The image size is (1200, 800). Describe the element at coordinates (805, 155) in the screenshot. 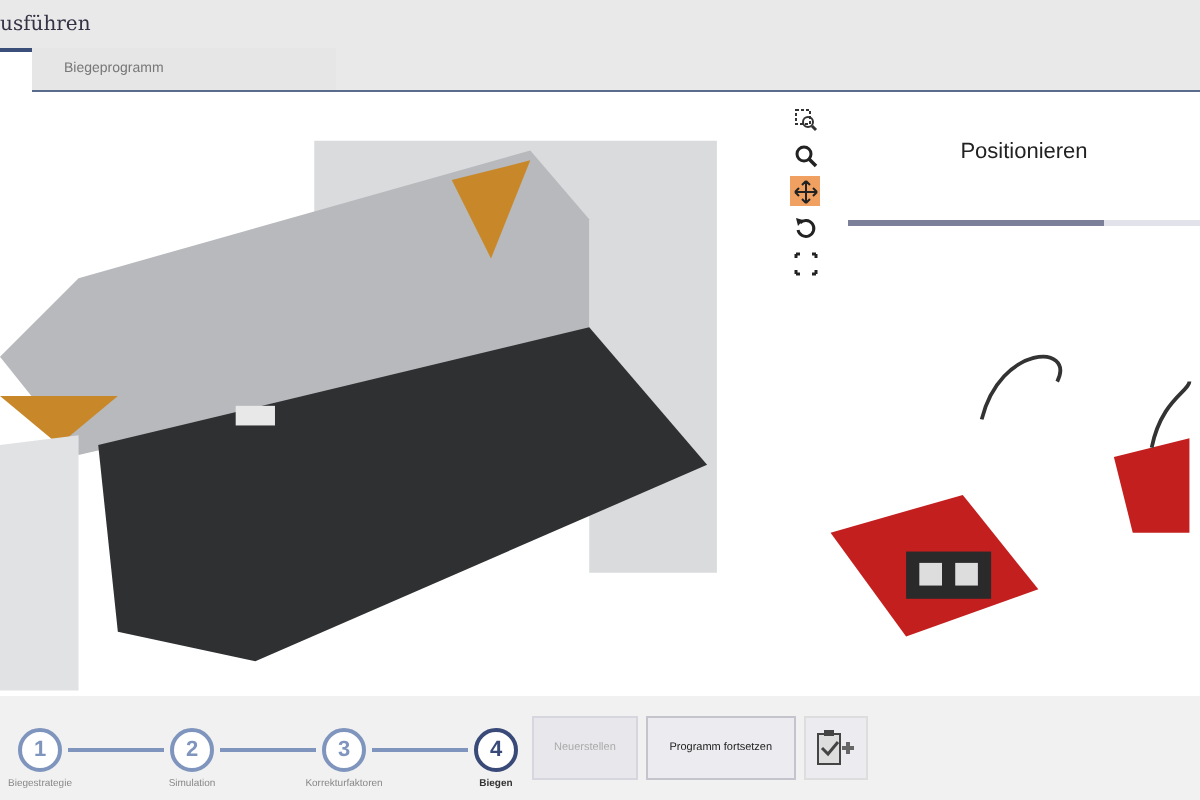

I see `search-icon` at that location.